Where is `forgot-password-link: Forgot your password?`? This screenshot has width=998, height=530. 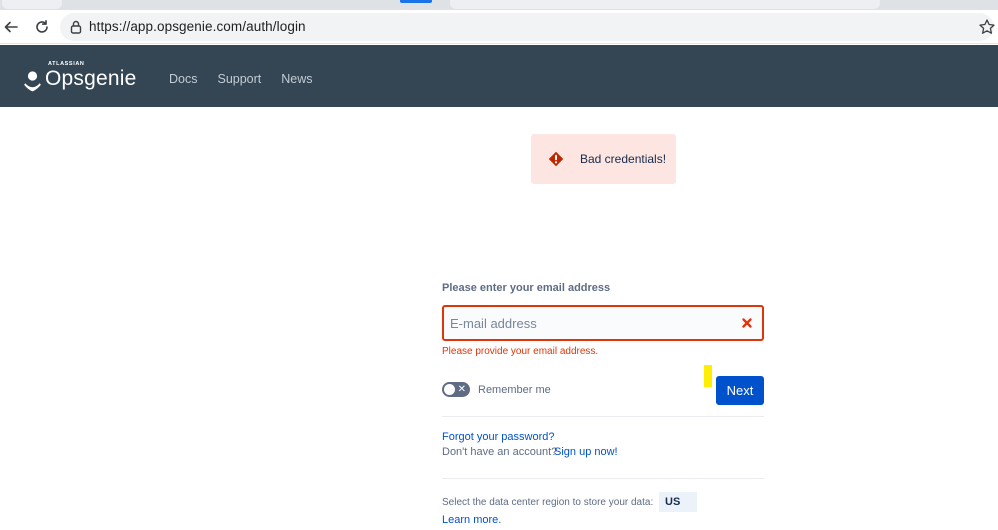
forgot-password-link: Forgot your password? is located at coordinates (498, 437).